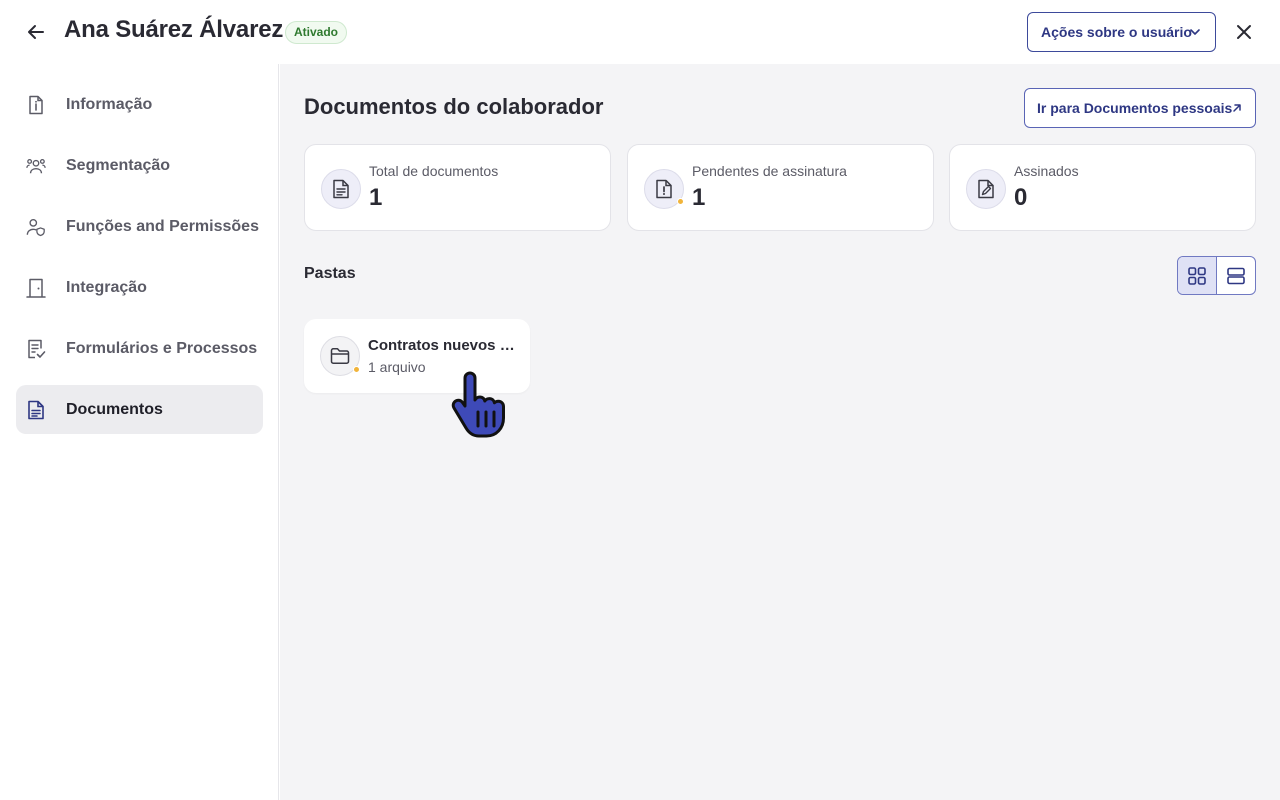 This screenshot has height=800, width=1280. What do you see at coordinates (454, 106) in the screenshot?
I see `section-heading: Documentos do colaborador` at bounding box center [454, 106].